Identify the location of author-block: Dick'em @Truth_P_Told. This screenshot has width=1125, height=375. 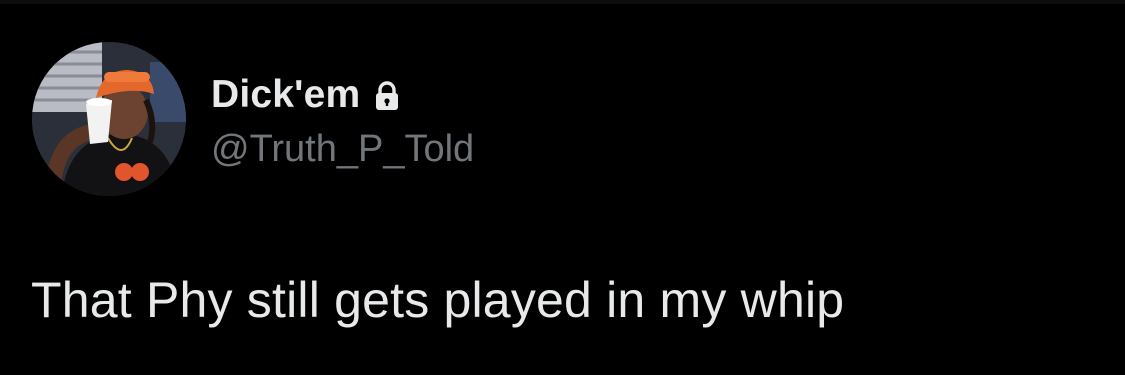
(342, 122).